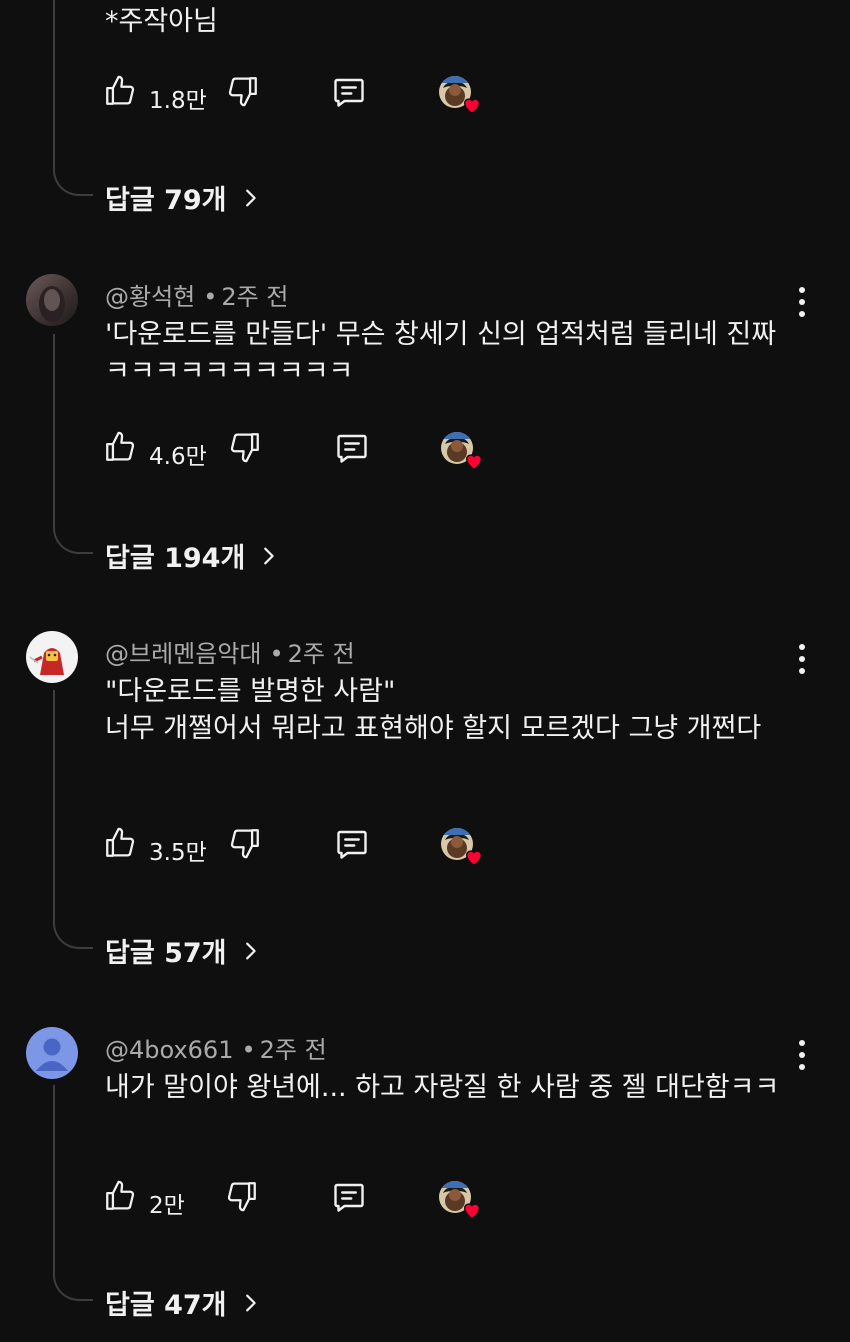 The width and height of the screenshot is (850, 1342). What do you see at coordinates (303, 846) in the screenshot?
I see `comment-actions: 3.5만` at bounding box center [303, 846].